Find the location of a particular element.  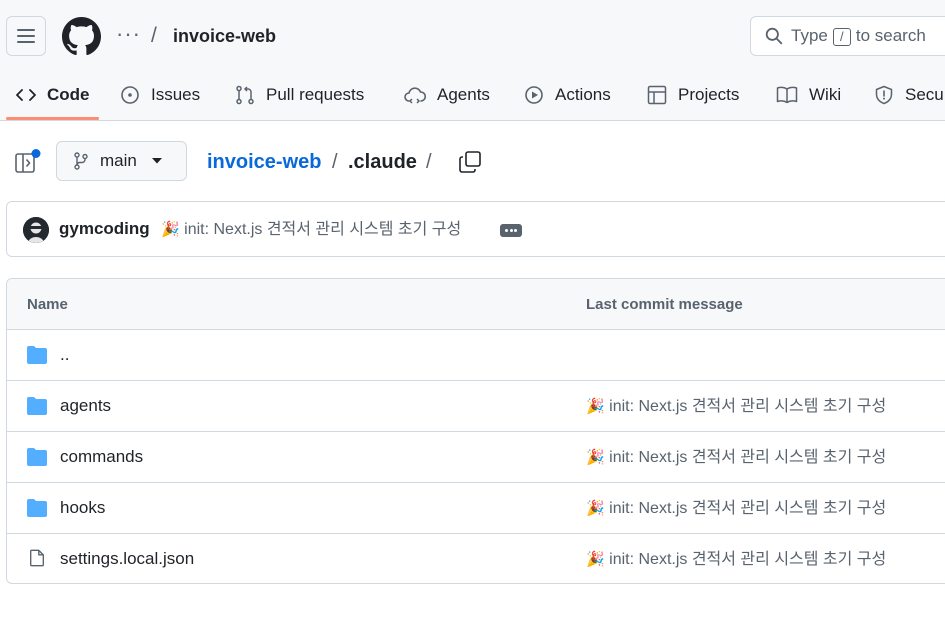

tab-label: Actions is located at coordinates (583, 94).